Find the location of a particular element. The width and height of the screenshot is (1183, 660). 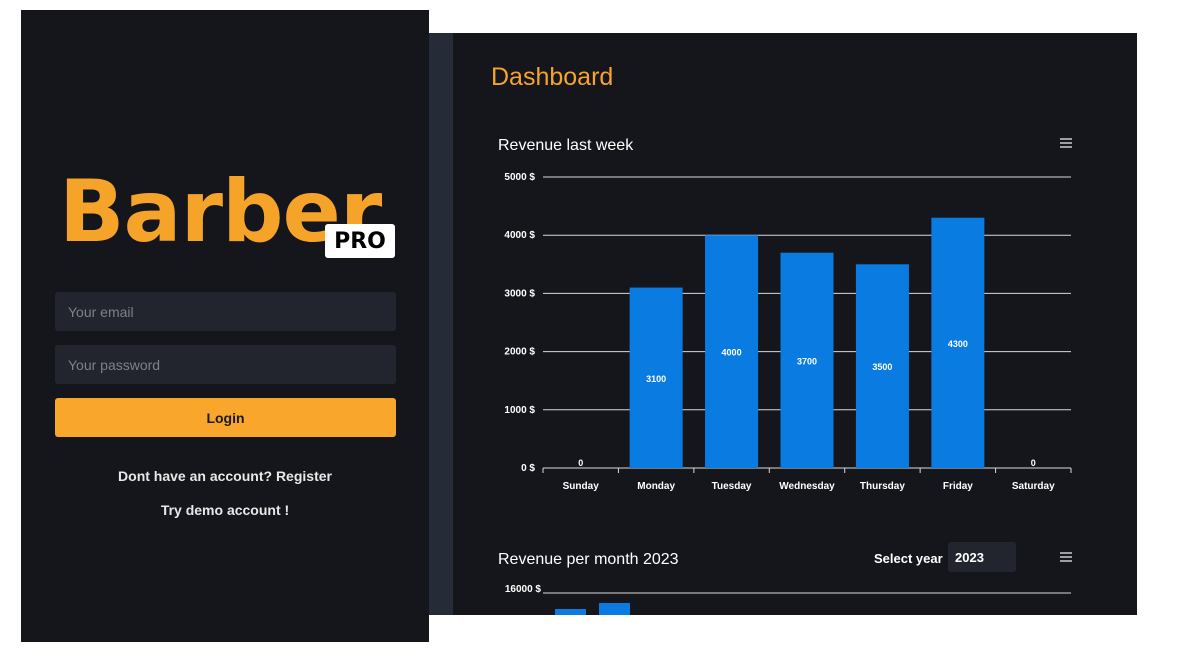

logo-badge: PRO is located at coordinates (360, 241).